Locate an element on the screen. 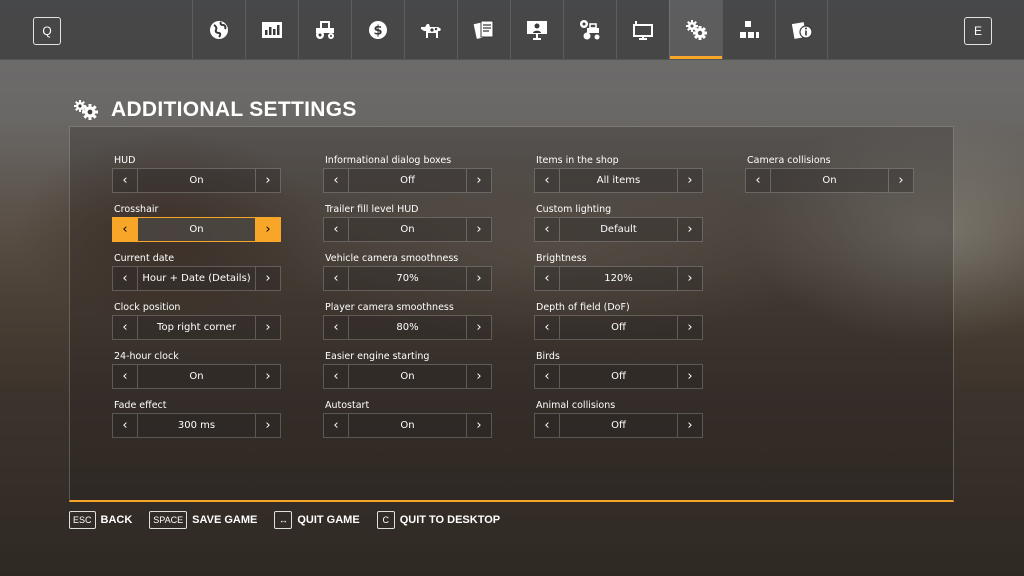  menu-tab-vehicle-settings is located at coordinates (589, 29).